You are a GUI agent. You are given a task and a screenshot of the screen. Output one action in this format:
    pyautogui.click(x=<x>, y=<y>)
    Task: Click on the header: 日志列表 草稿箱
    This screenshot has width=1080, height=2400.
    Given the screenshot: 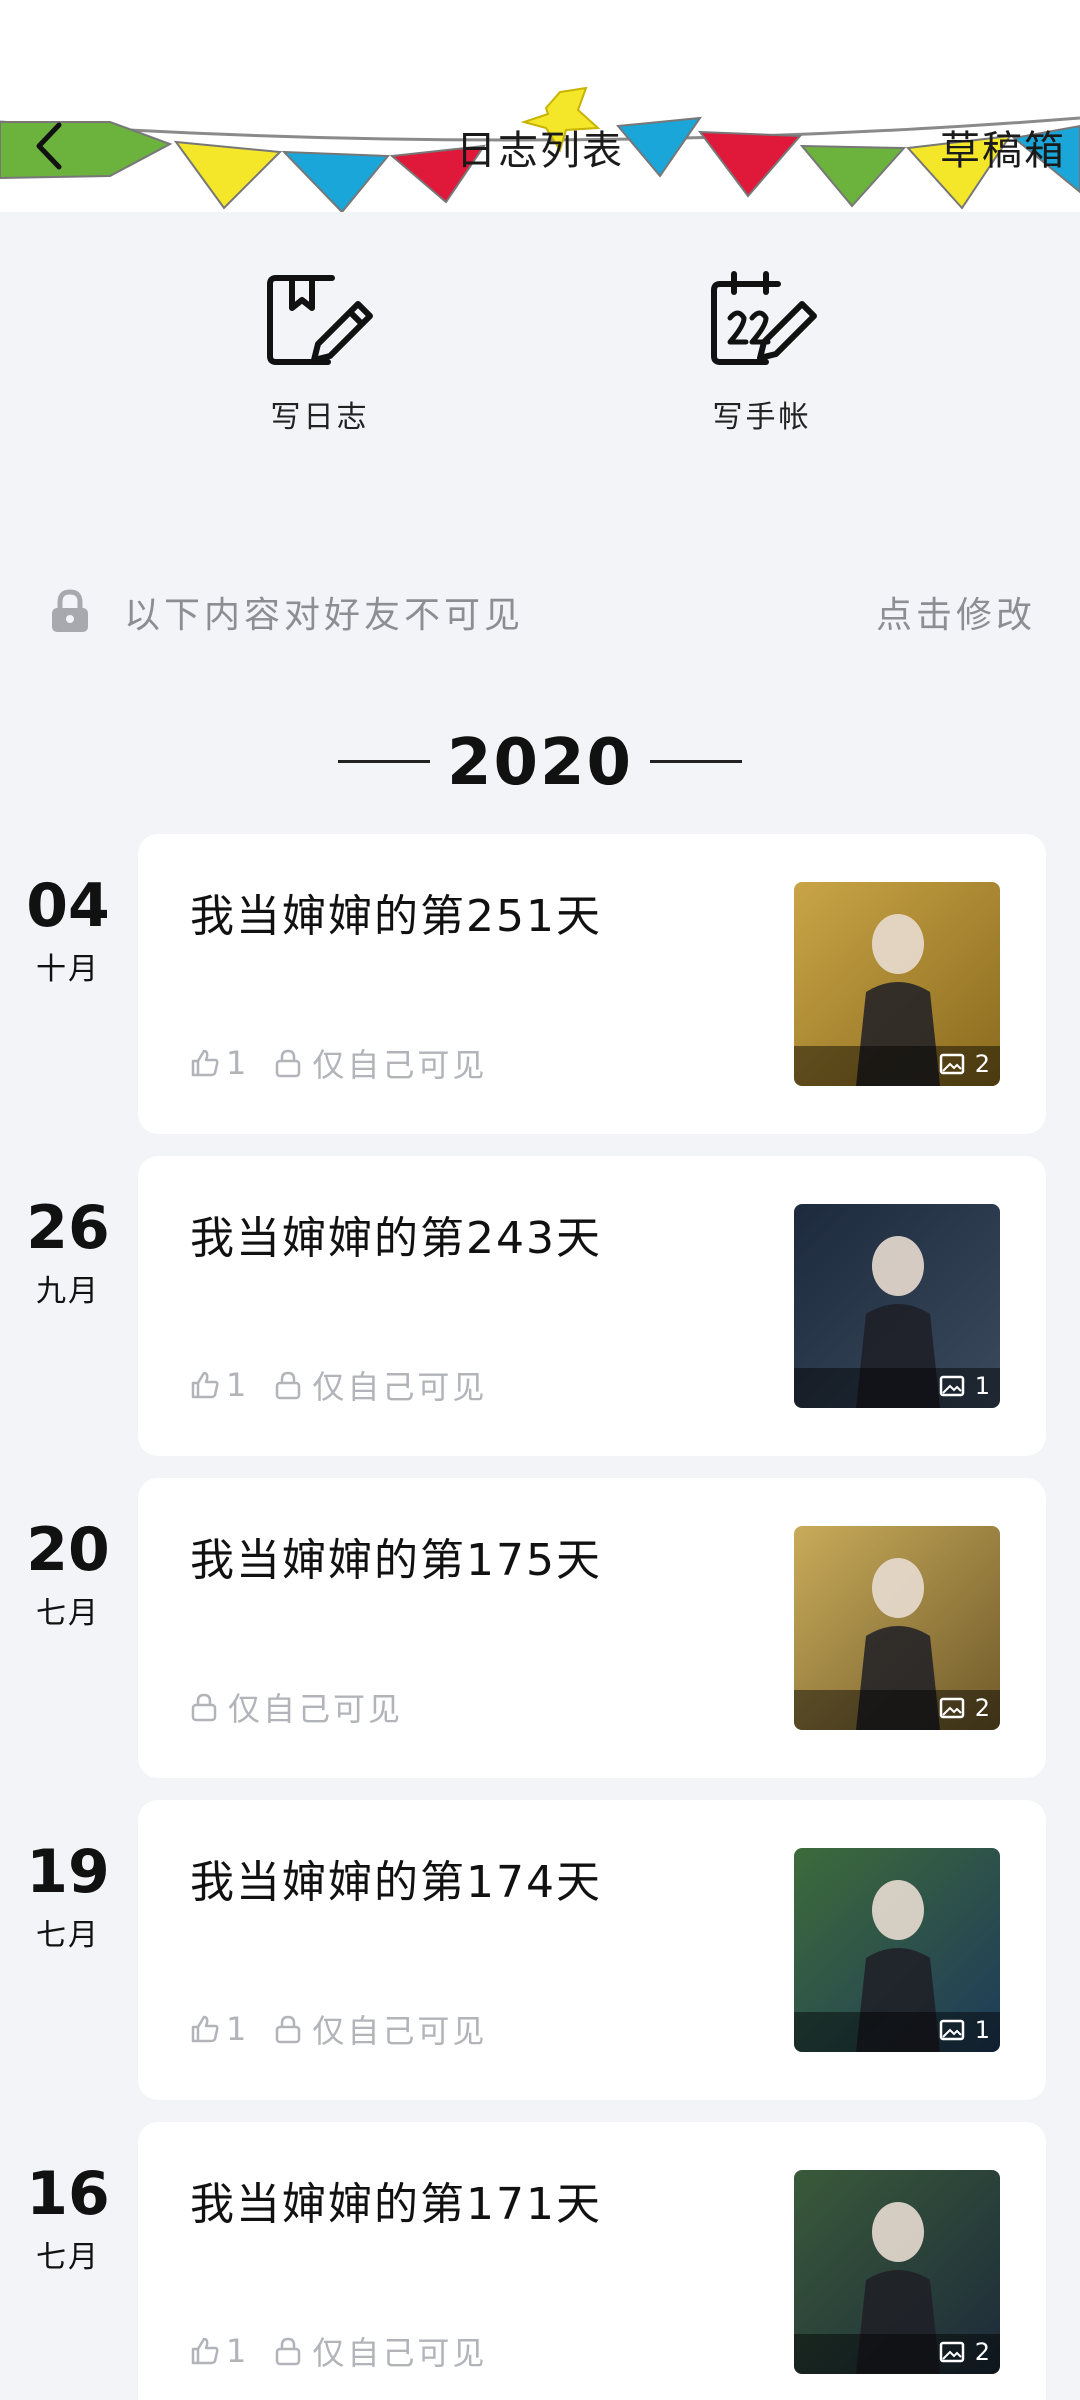 What is the action you would take?
    pyautogui.click(x=540, y=106)
    